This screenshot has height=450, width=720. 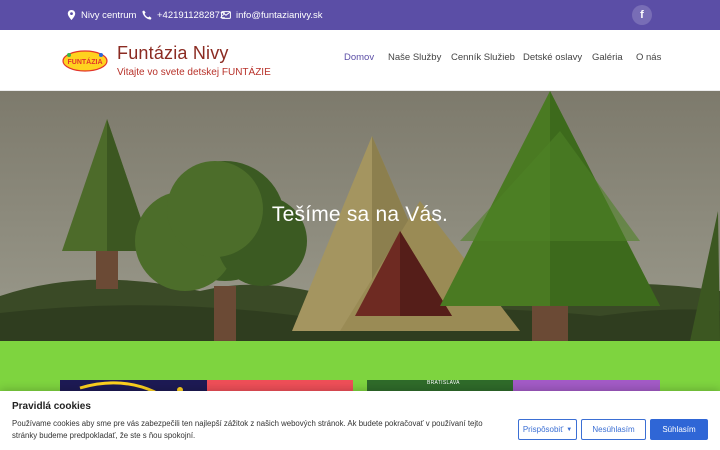 What do you see at coordinates (483, 57) in the screenshot?
I see `nav-item-cennik-sluzieb: Cenník Služieb` at bounding box center [483, 57].